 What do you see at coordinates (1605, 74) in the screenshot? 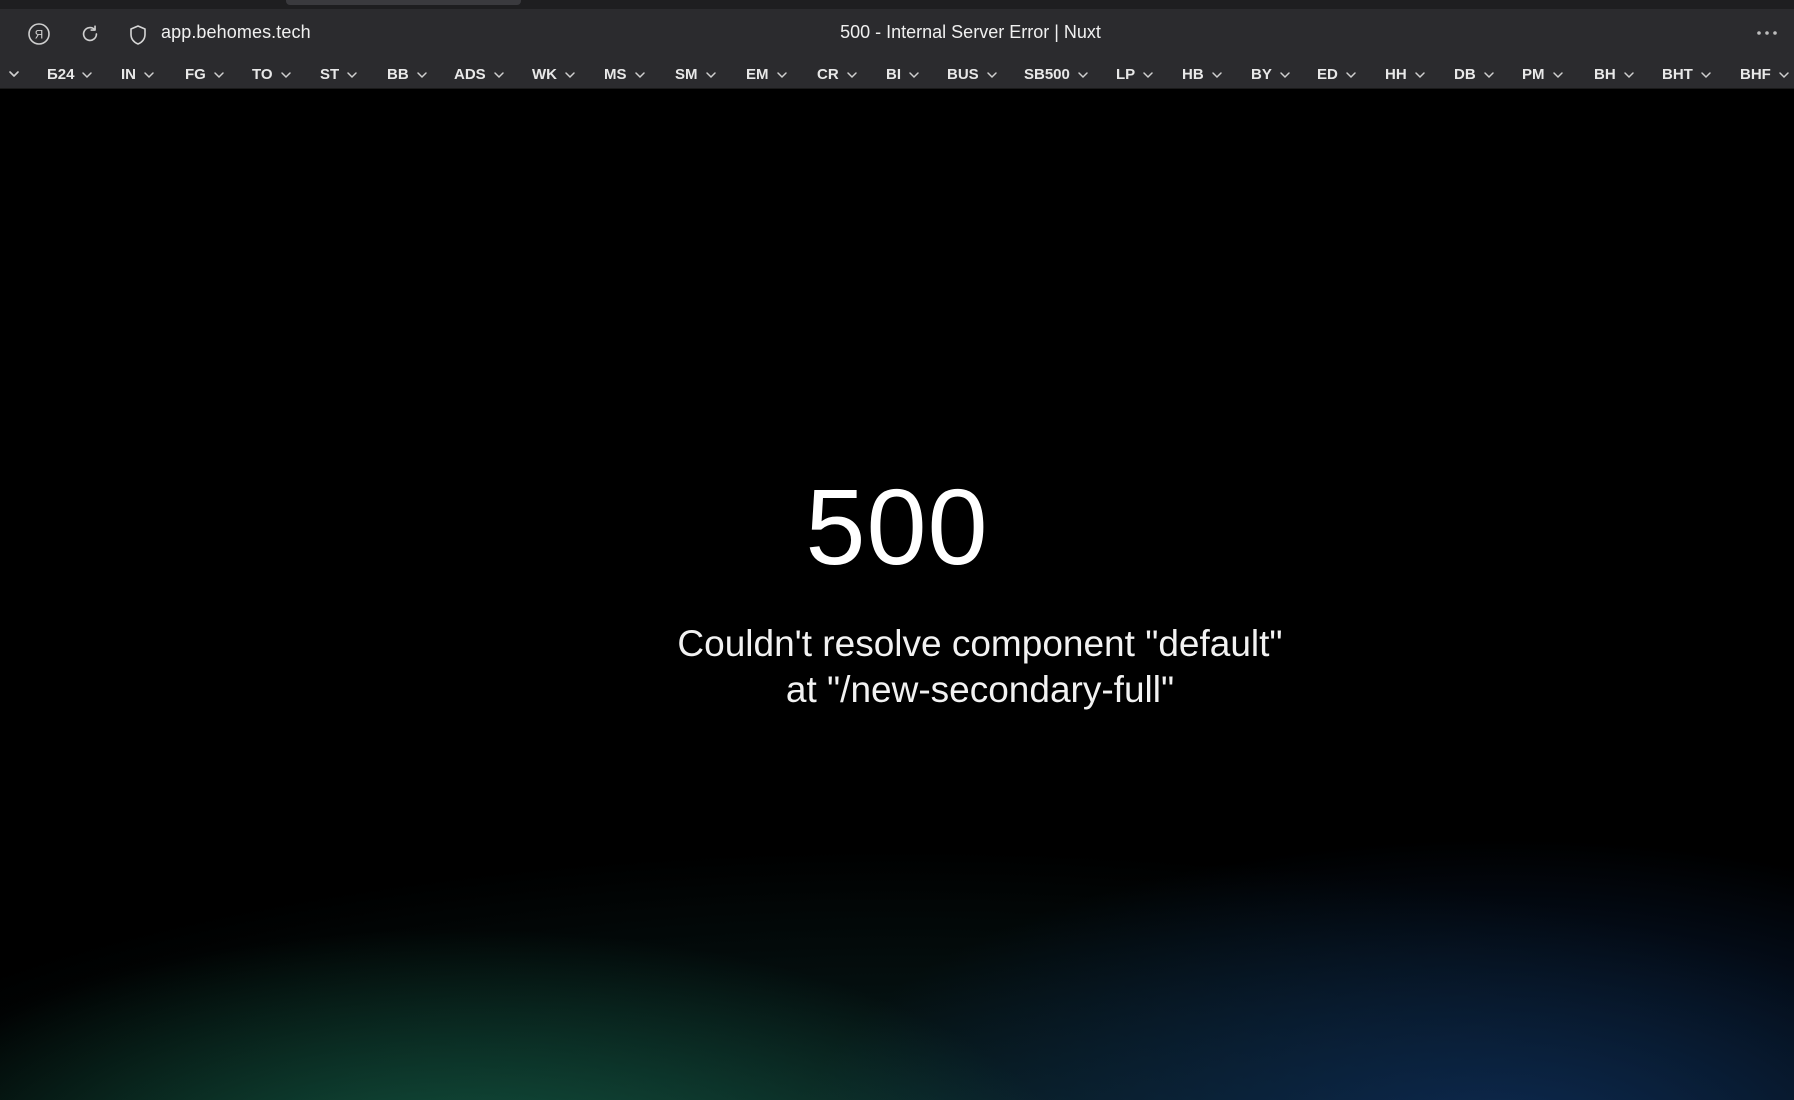
I see `bookmark-label: BH` at bounding box center [1605, 74].